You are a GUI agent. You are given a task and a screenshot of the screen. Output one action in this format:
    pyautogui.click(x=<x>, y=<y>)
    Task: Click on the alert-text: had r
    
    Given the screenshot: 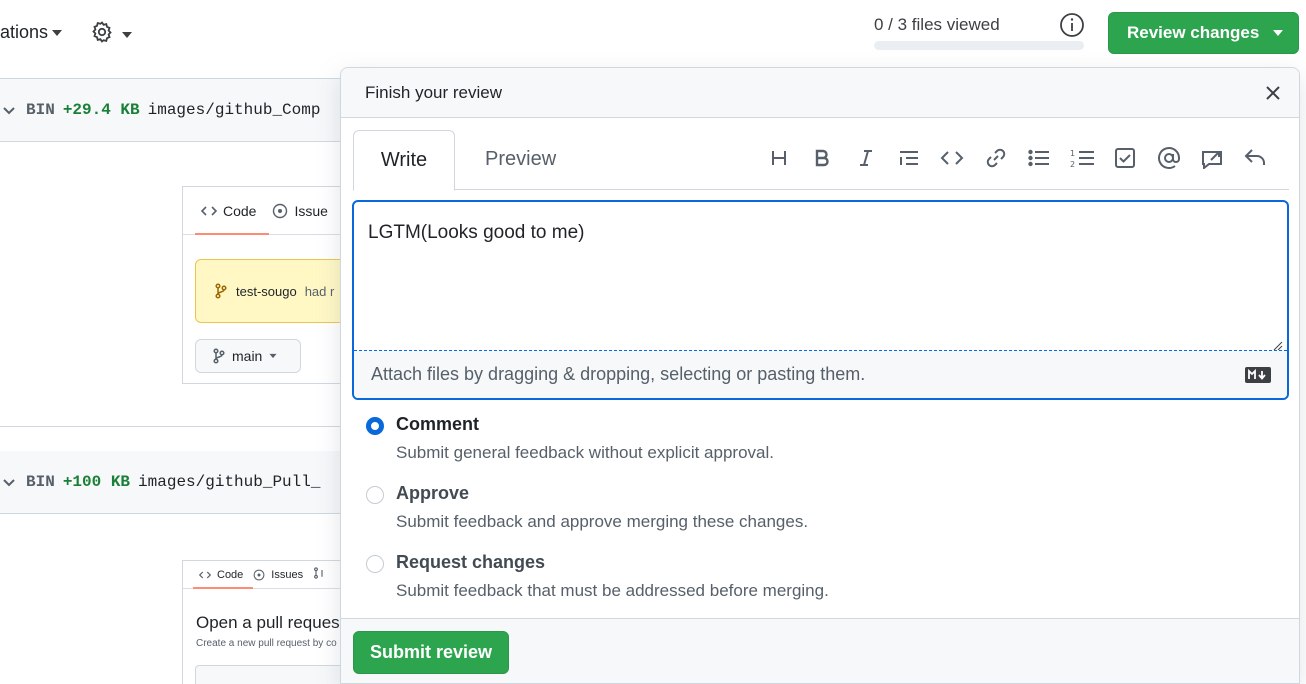 What is the action you would take?
    pyautogui.click(x=319, y=291)
    